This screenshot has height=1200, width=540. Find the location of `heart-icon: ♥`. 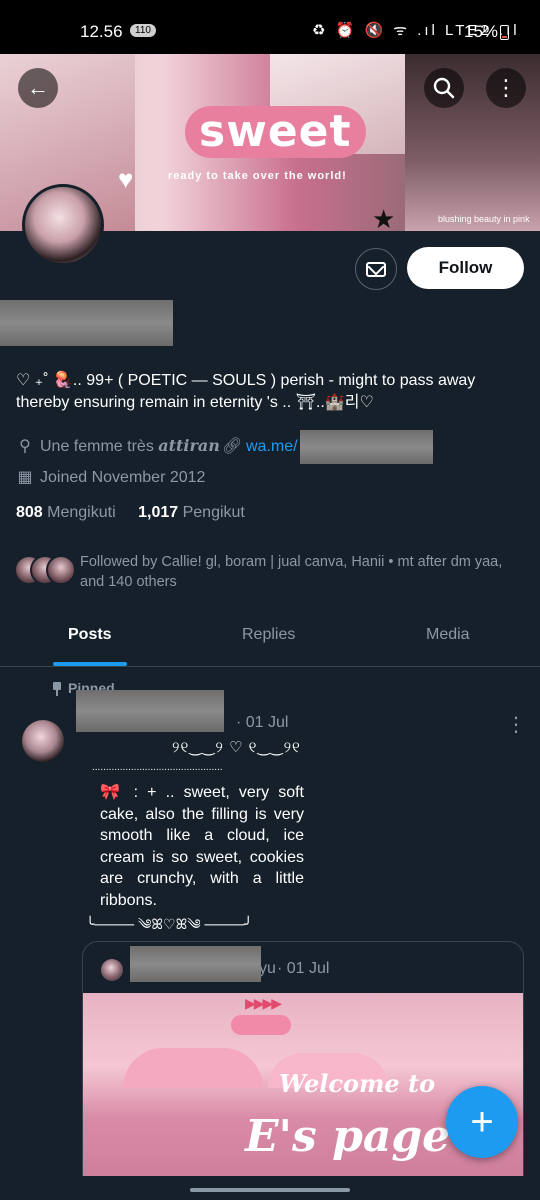

heart-icon: ♥ is located at coordinates (126, 179).